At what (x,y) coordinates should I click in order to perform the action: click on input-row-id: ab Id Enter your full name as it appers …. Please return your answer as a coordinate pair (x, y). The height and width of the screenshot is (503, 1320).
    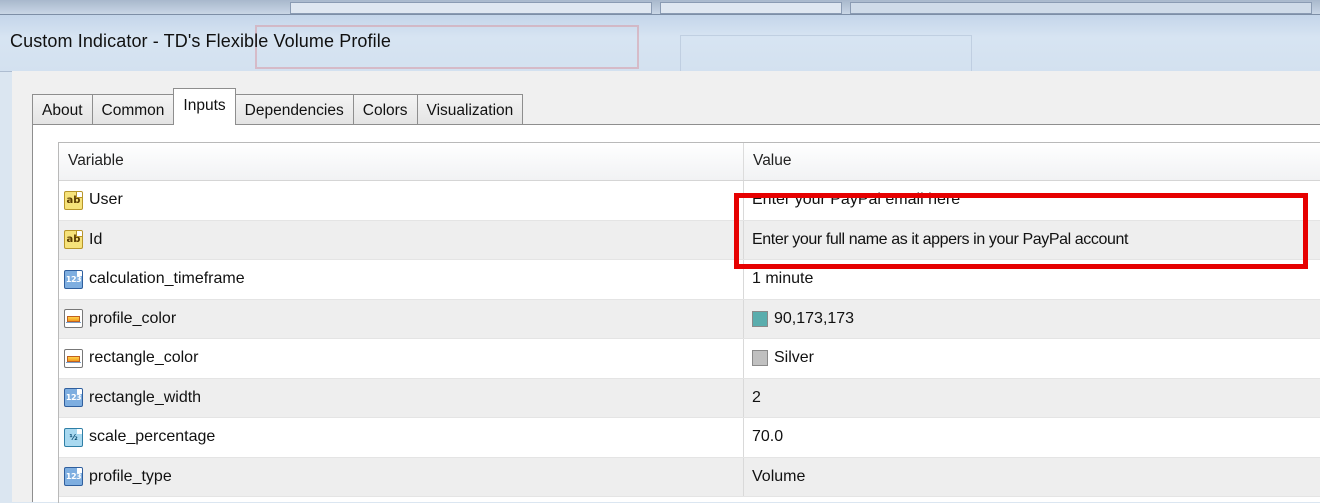
    Looking at the image, I should click on (689, 240).